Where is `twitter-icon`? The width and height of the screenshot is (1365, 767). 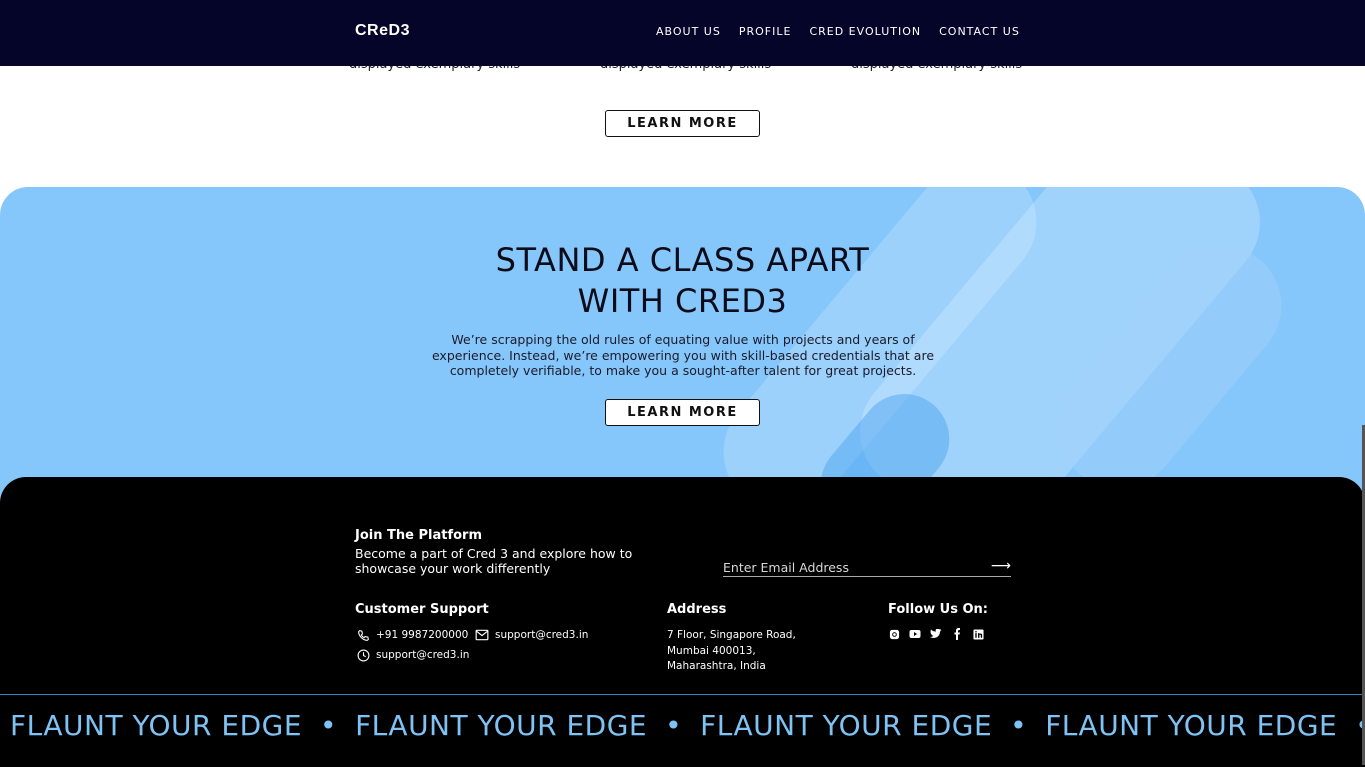 twitter-icon is located at coordinates (936, 634).